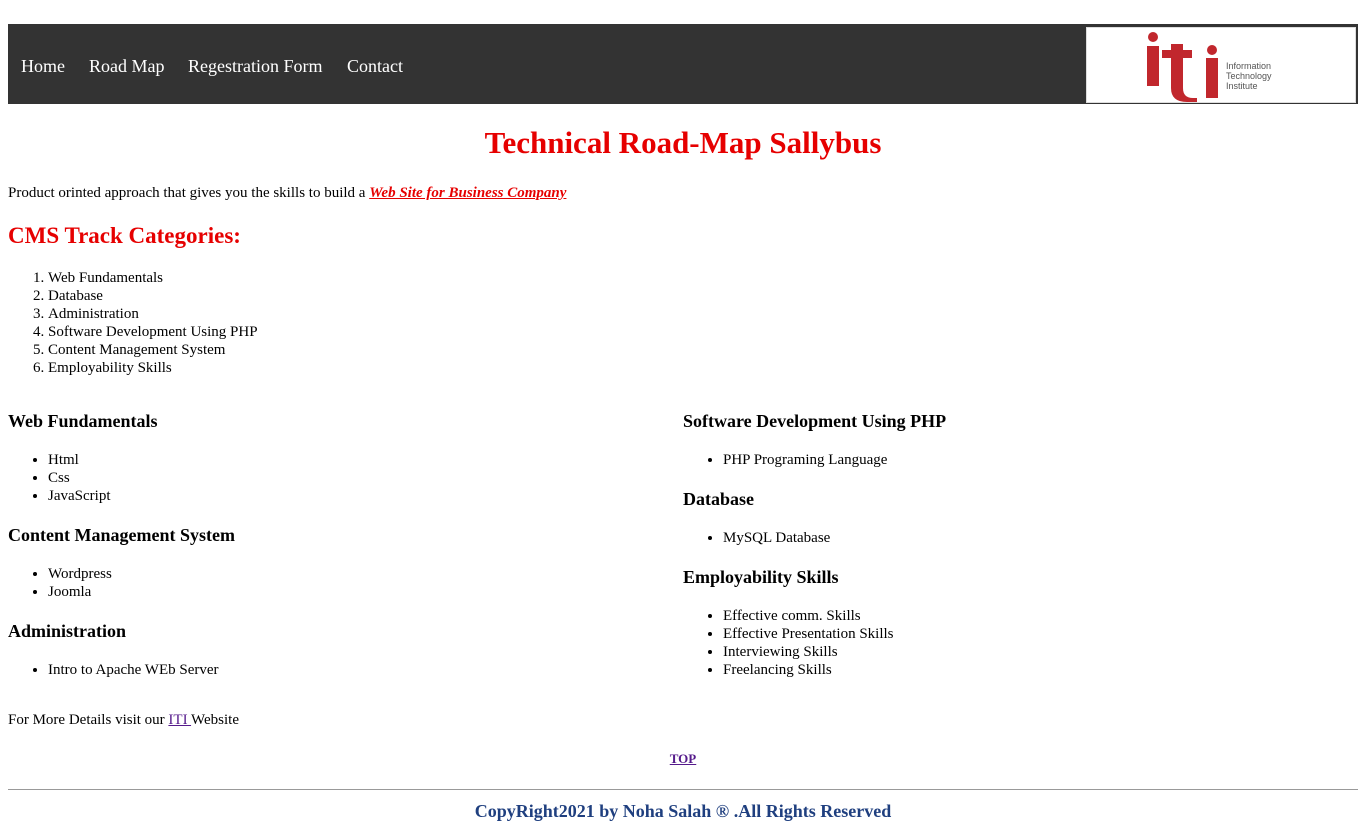 The height and width of the screenshot is (839, 1366). I want to click on nav-contact-link: Contact, so click(375, 66).